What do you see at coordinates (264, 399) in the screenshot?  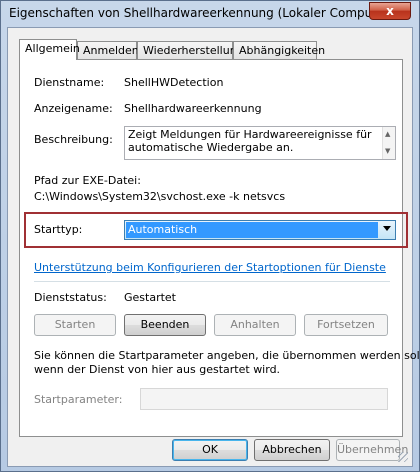 I see `start-params-input` at bounding box center [264, 399].